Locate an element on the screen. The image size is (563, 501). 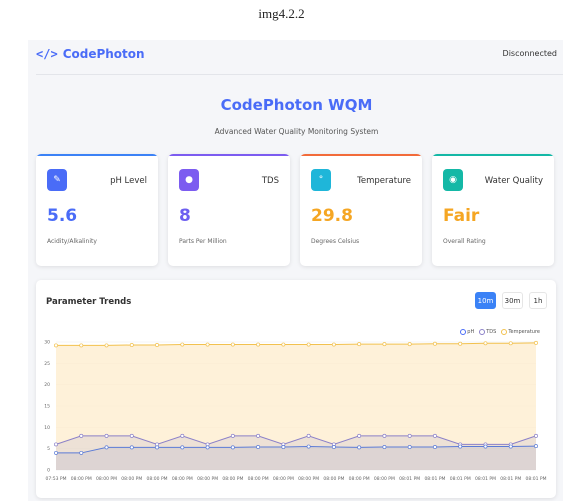
top-bar: </> CodePhoton Disconnected is located at coordinates (295, 56).